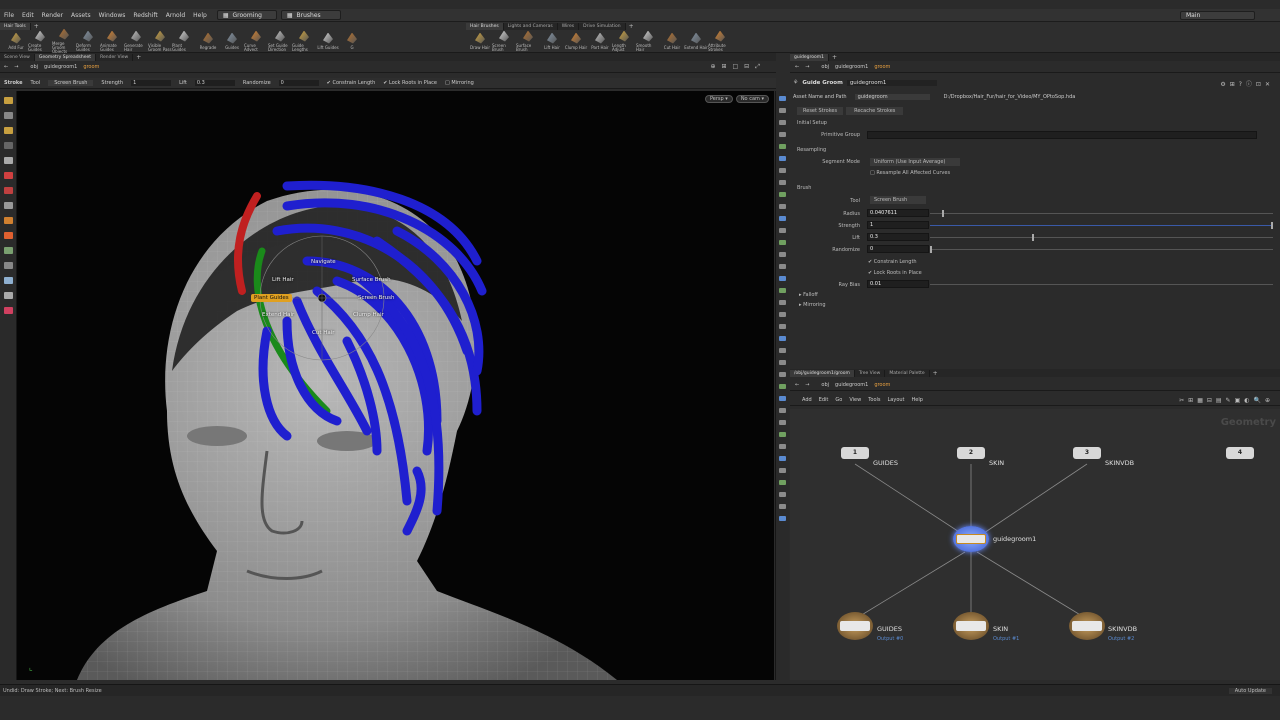 This screenshot has height=720, width=1280. I want to click on back-icon: ←, so click(797, 67).